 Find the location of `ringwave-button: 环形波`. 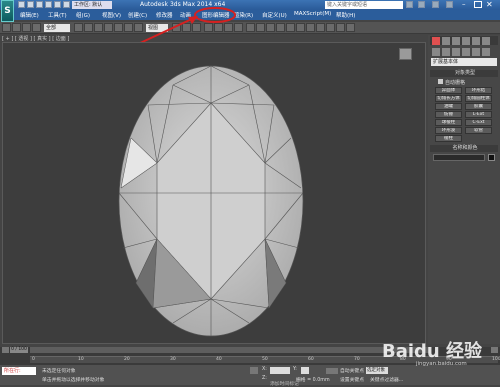

ringwave-button: 环形波 is located at coordinates (448, 130).